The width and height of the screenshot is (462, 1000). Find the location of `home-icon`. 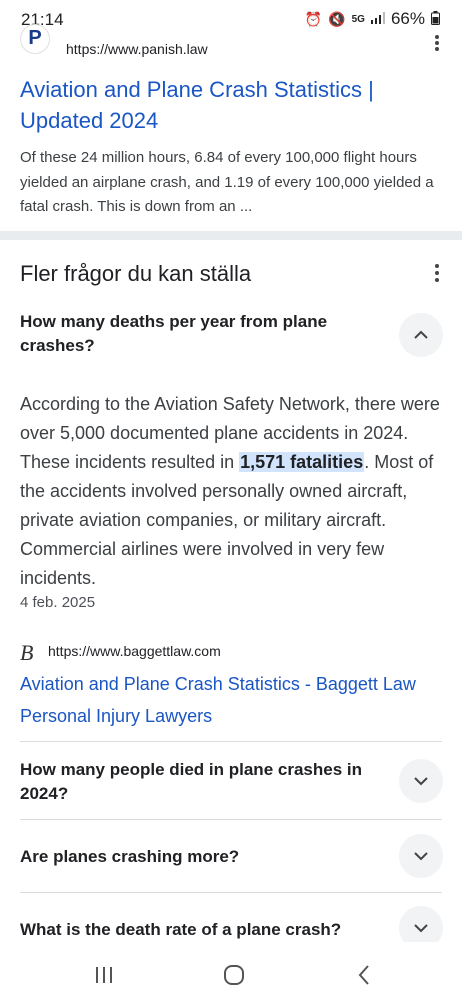

home-icon is located at coordinates (234, 975).